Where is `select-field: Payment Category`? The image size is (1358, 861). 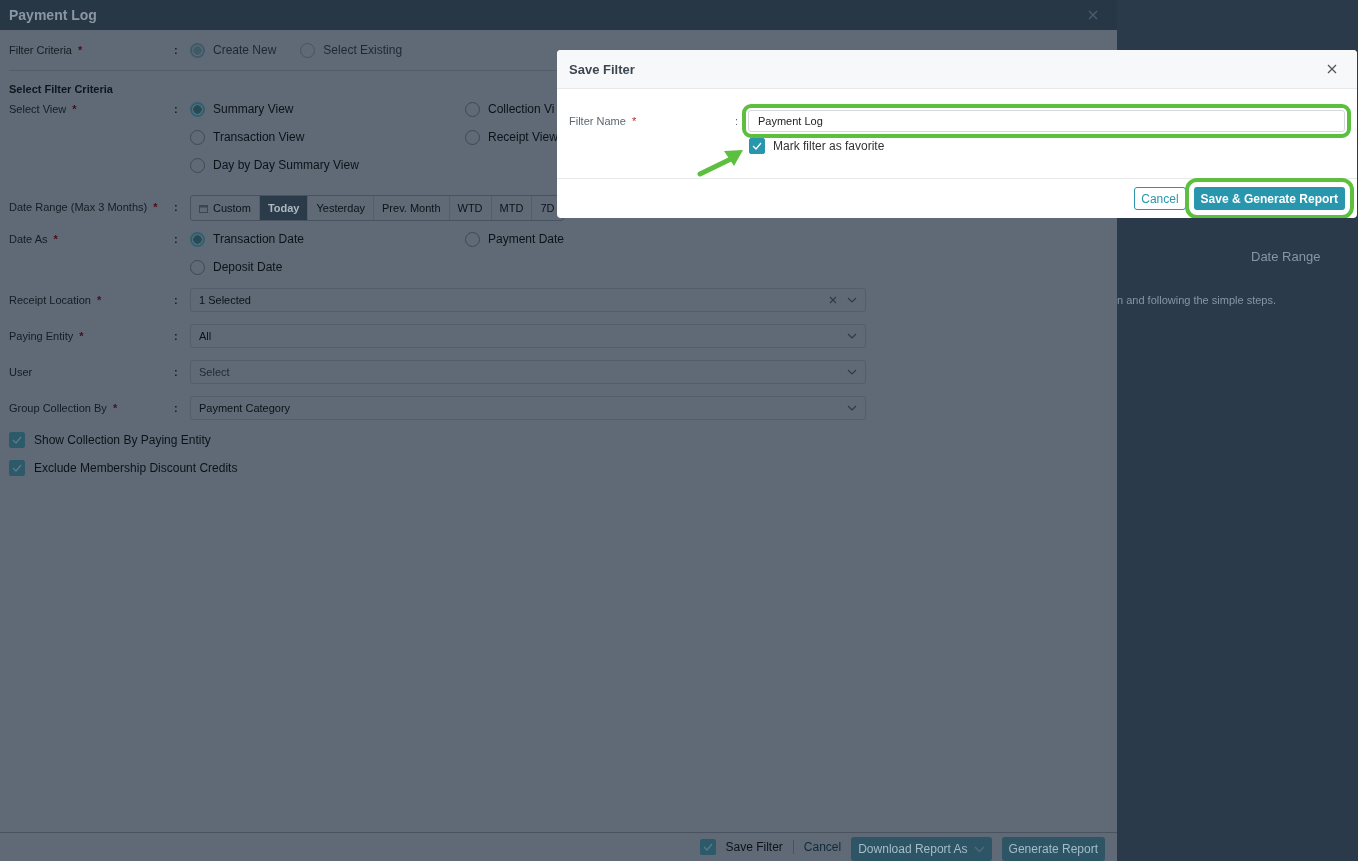 select-field: Payment Category is located at coordinates (528, 408).